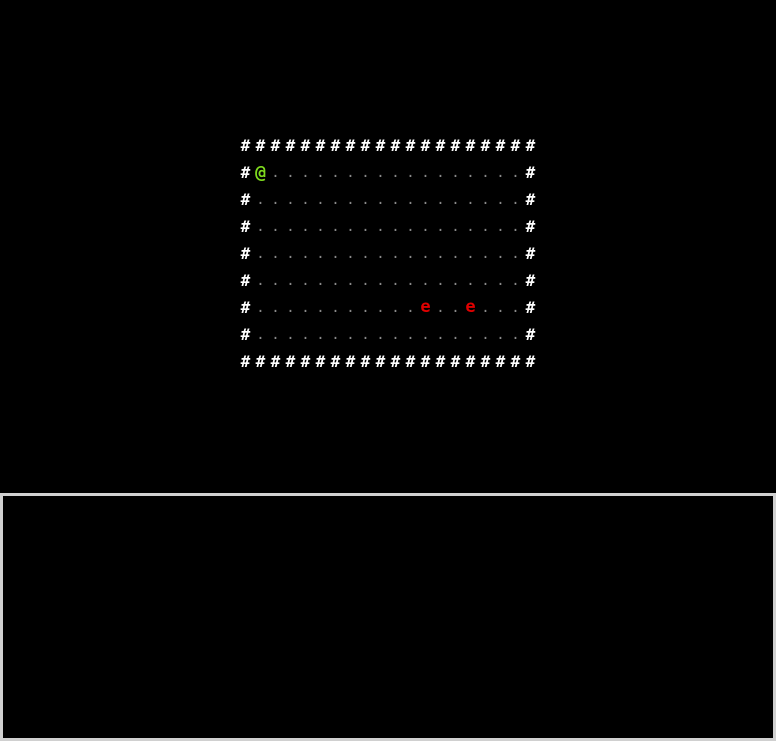  What do you see at coordinates (470, 307) in the screenshot?
I see `enemy-monster: e` at bounding box center [470, 307].